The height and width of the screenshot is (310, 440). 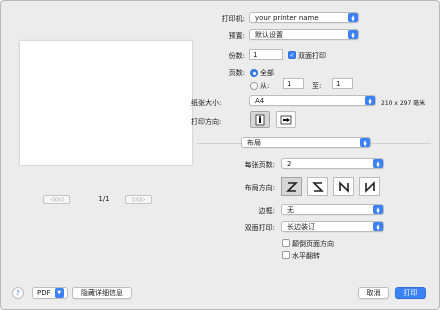 I want to click on layout-direction-n-reverse-button, so click(x=343, y=186).